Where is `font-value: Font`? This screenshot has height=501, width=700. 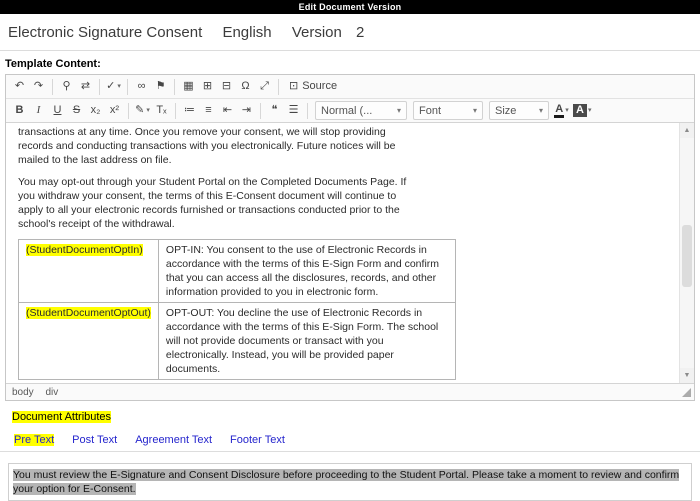 font-value: Font is located at coordinates (430, 110).